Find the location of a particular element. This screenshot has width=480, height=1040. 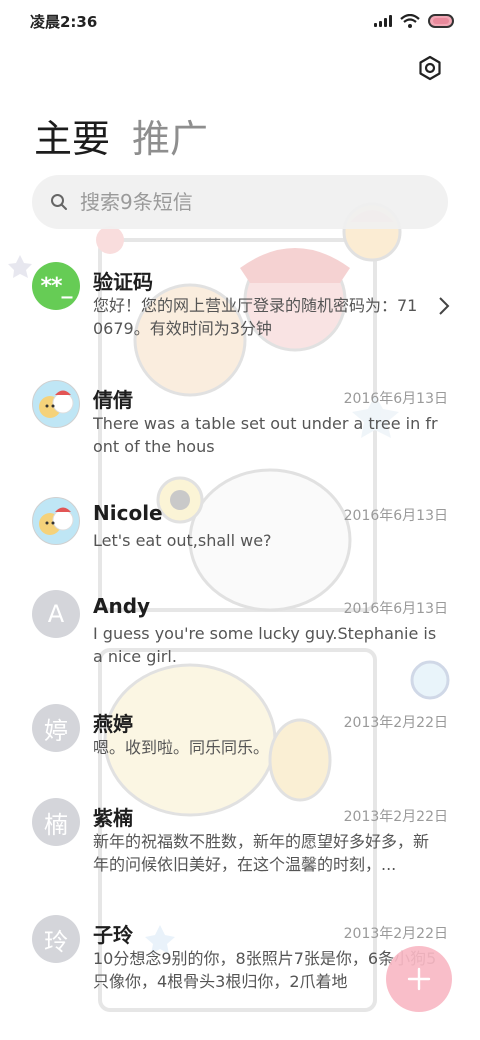

avatar: **_ is located at coordinates (56, 286).